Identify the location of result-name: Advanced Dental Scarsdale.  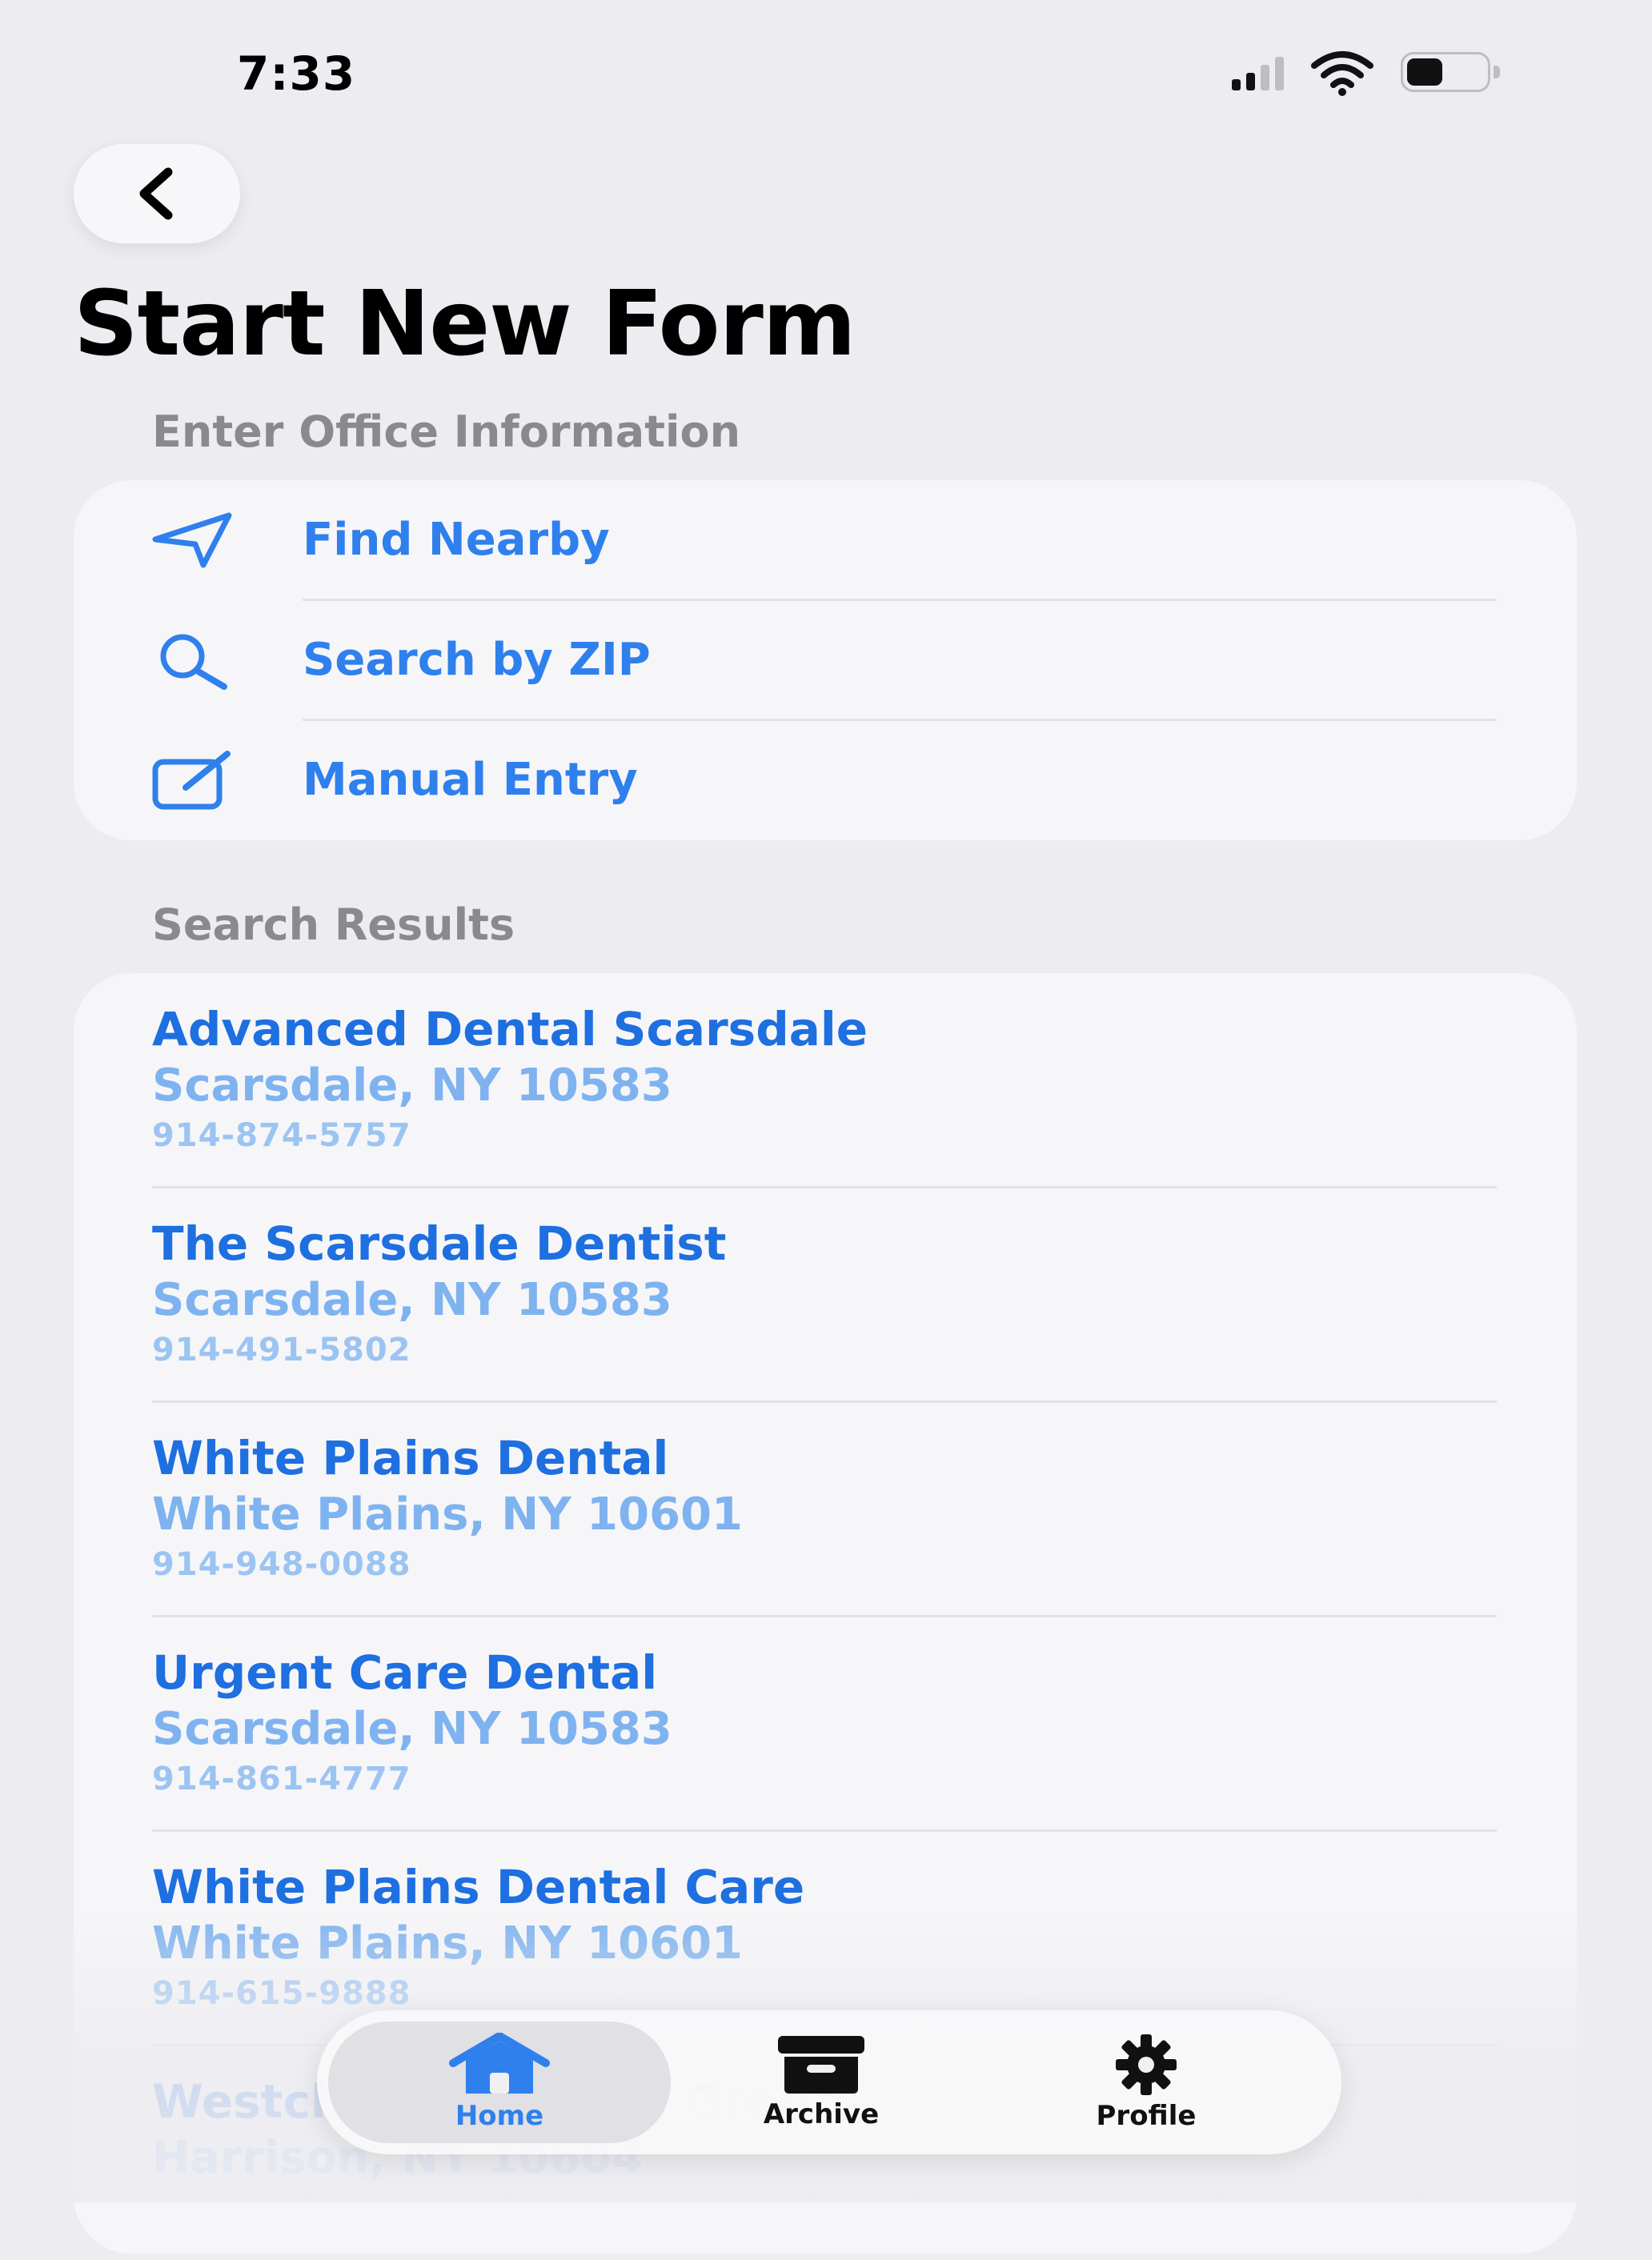
(510, 1029).